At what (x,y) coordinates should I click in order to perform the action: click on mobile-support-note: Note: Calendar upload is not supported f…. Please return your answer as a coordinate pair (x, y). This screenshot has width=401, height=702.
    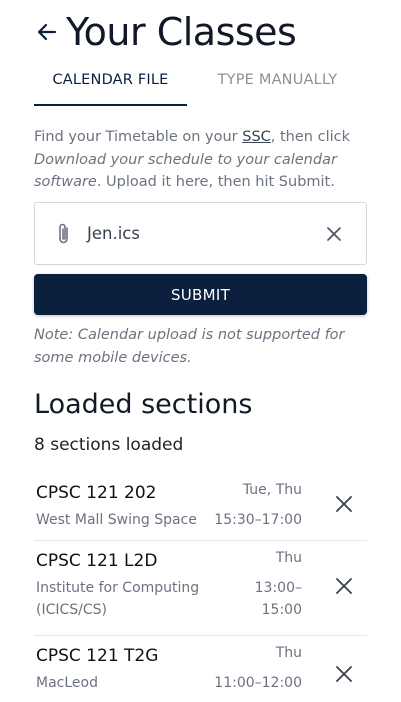
    Looking at the image, I should click on (189, 346).